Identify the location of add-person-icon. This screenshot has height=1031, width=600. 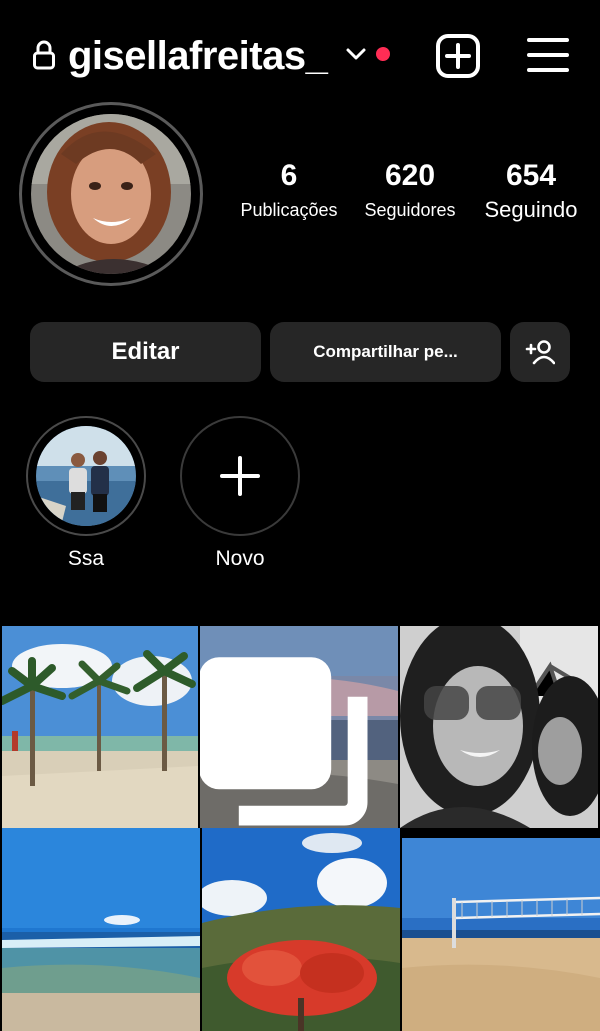
(540, 352).